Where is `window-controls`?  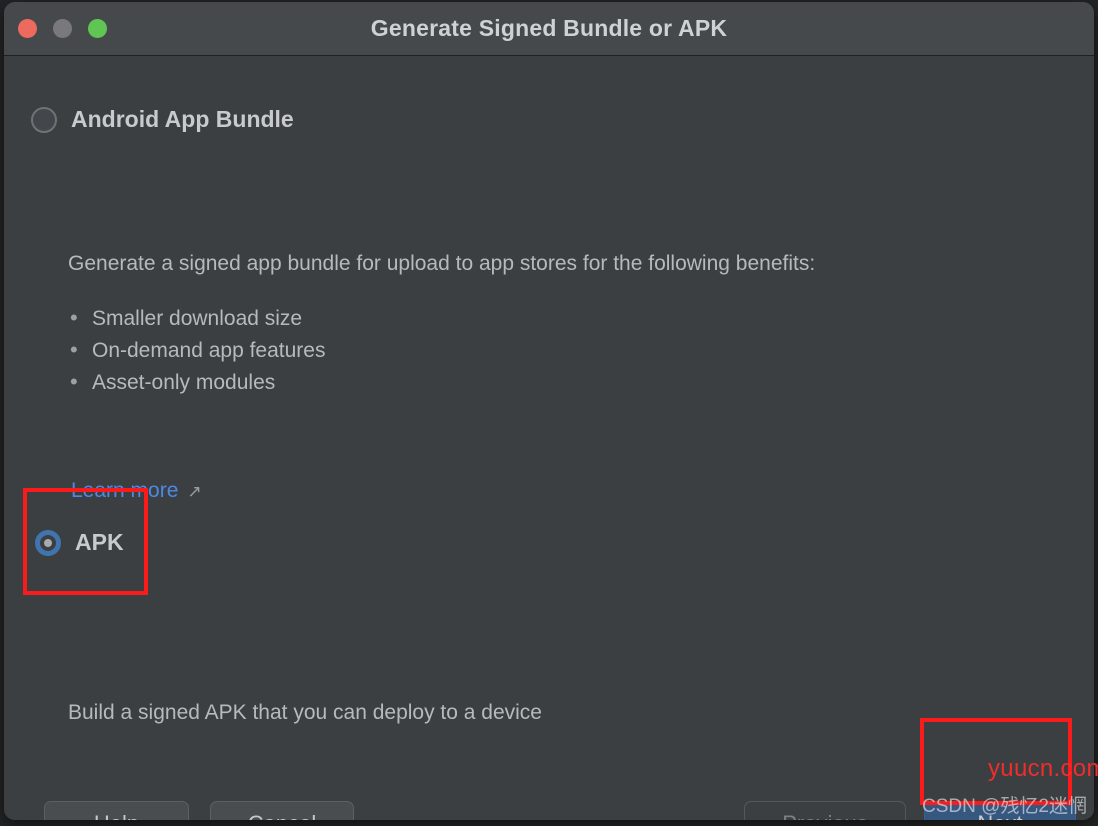 window-controls is located at coordinates (62, 28).